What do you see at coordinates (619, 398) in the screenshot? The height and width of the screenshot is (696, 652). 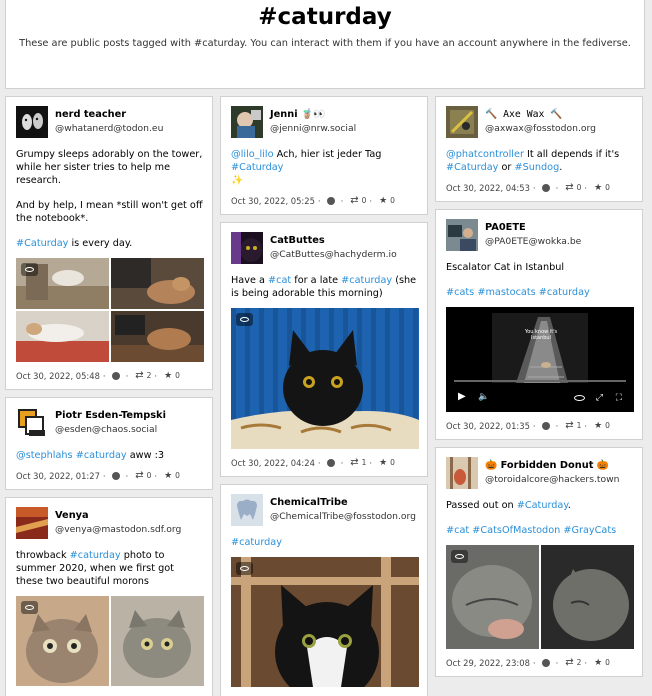 I see `fullscreen-icon: ⛶` at bounding box center [619, 398].